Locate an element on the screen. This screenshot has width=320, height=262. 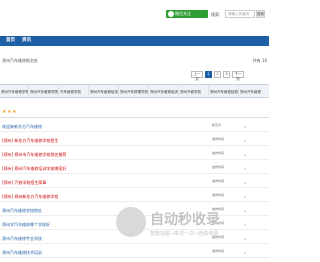
wechat-icon is located at coordinates (171, 14).